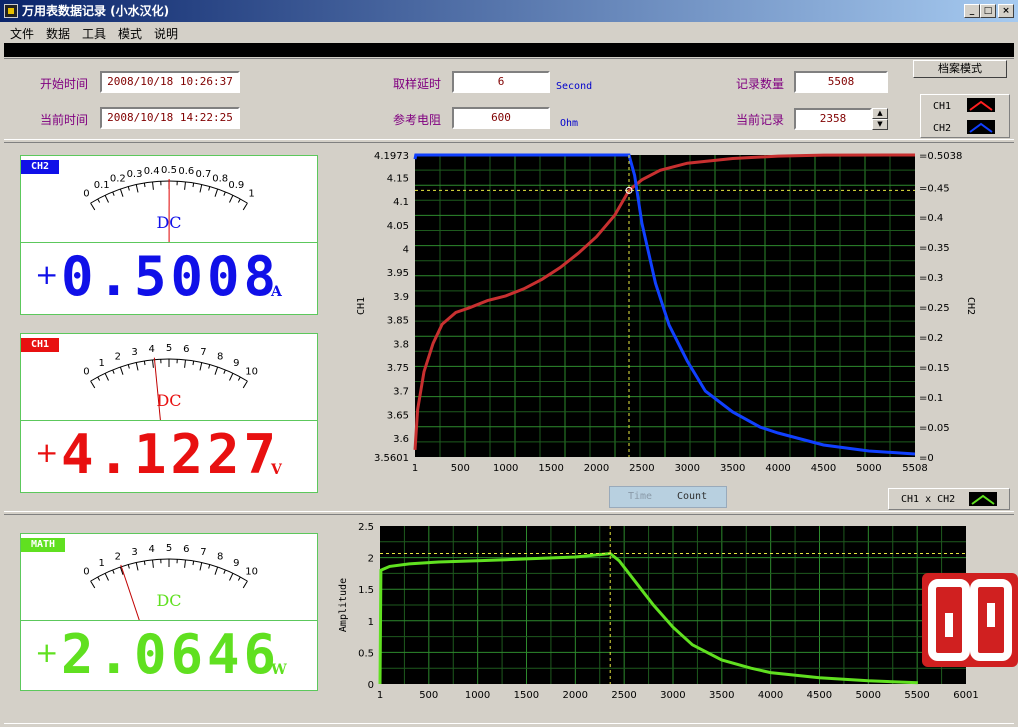  I want to click on x-tick-label: 1, so click(380, 695).